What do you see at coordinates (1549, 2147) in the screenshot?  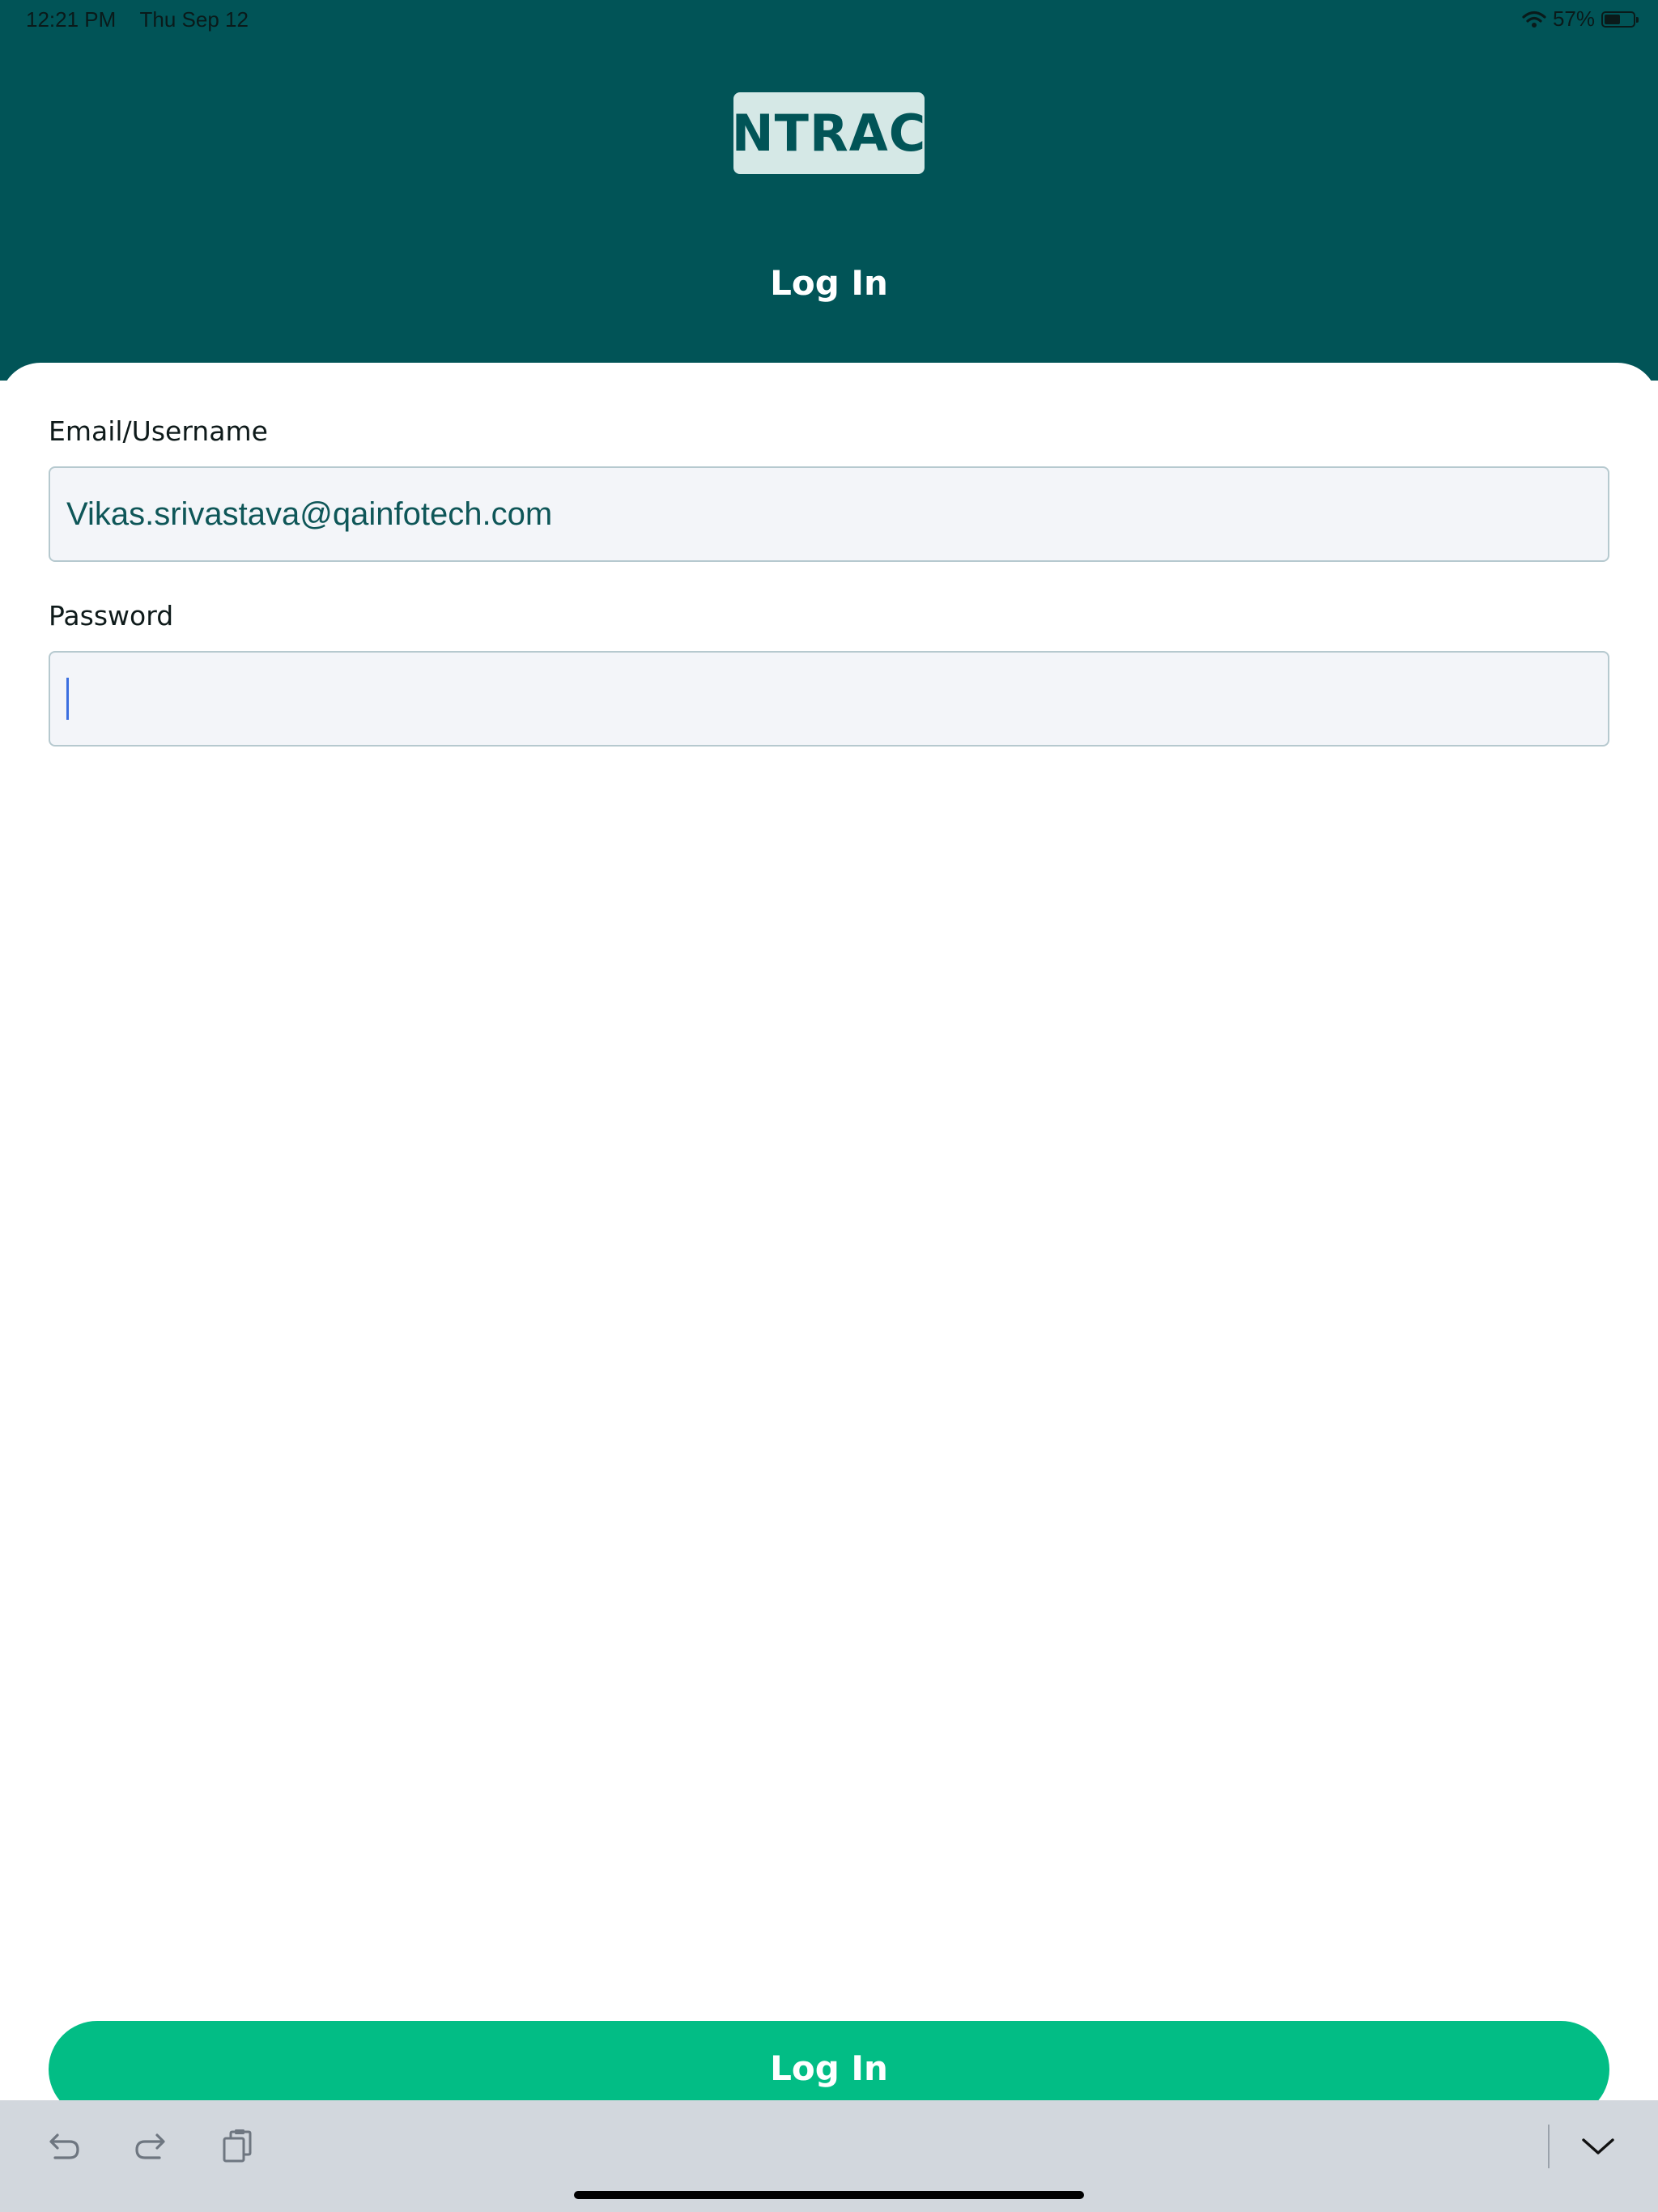 I see `accessory-divider` at bounding box center [1549, 2147].